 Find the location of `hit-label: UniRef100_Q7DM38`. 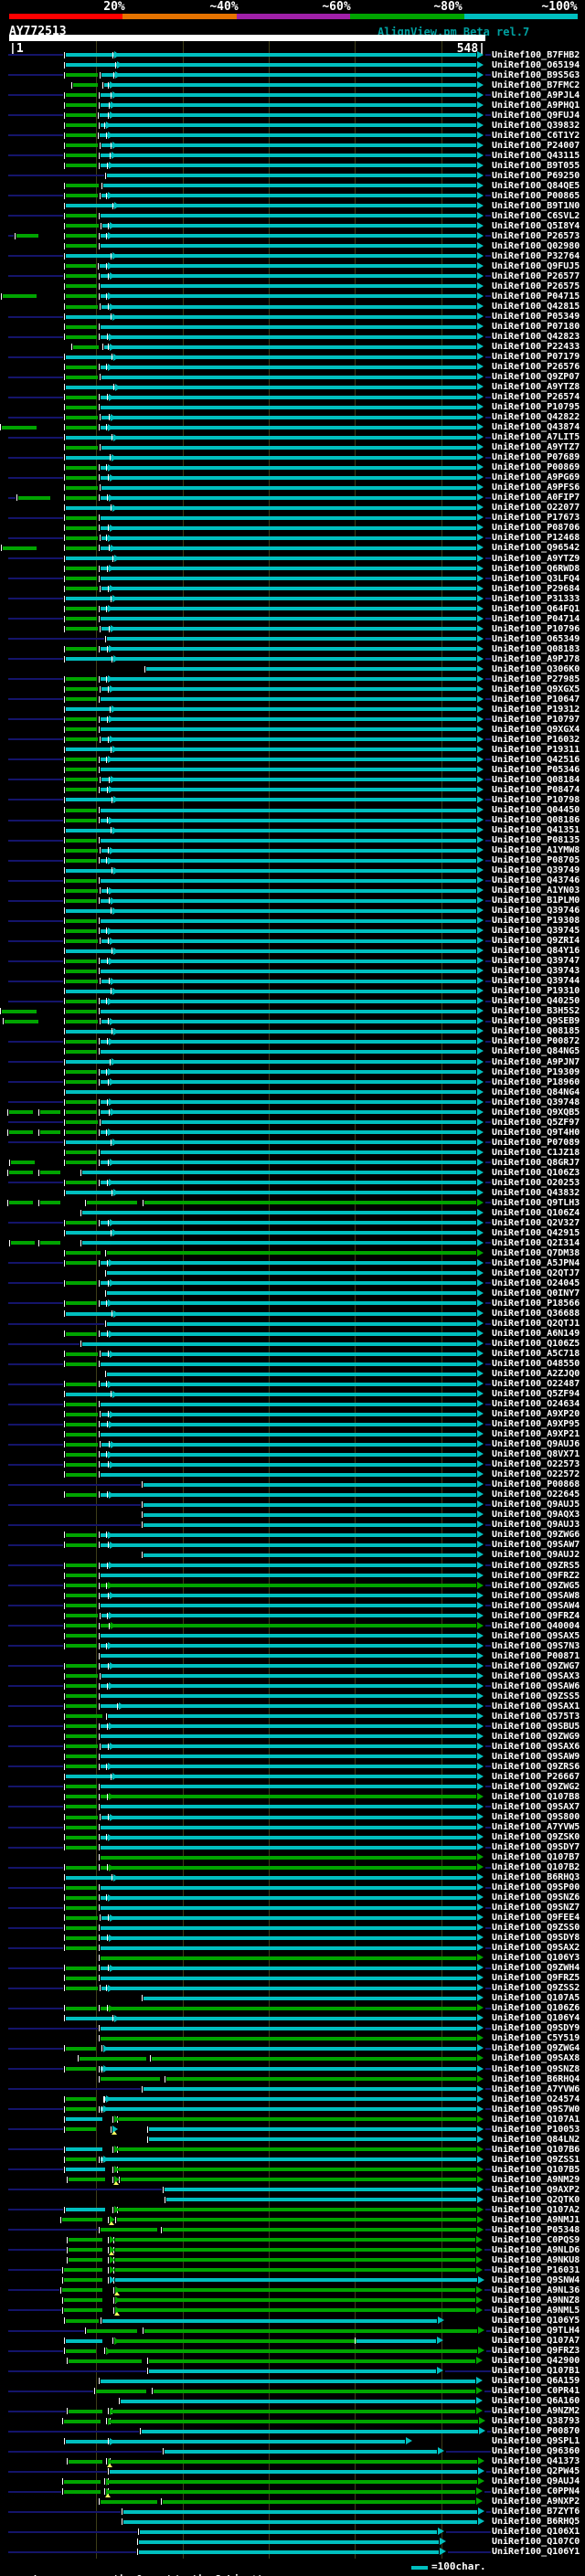

hit-label: UniRef100_Q7DM38 is located at coordinates (536, 1253).